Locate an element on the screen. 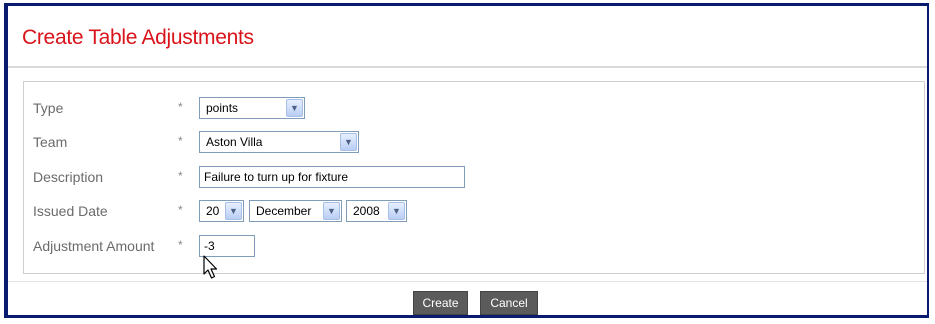 This screenshot has height=324, width=935. issued-day-select: 20 ▼ is located at coordinates (221, 211).